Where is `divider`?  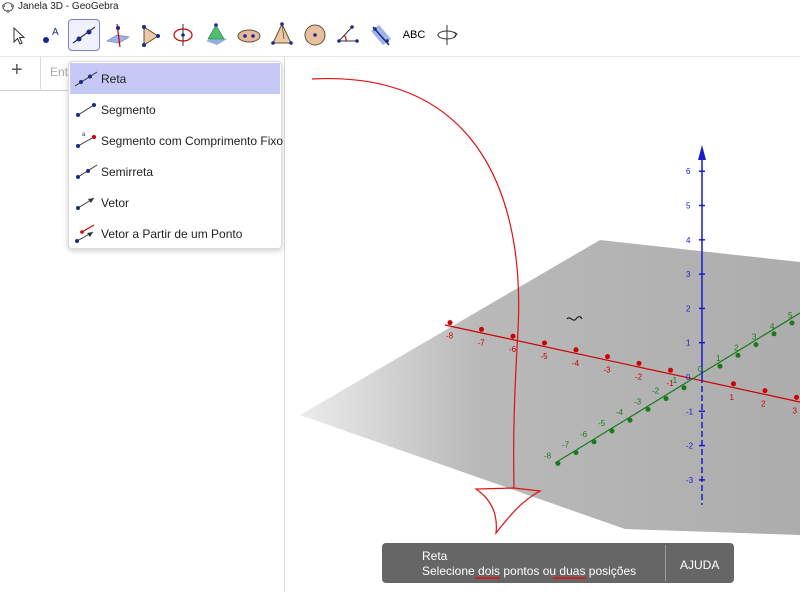
divider is located at coordinates (40, 73).